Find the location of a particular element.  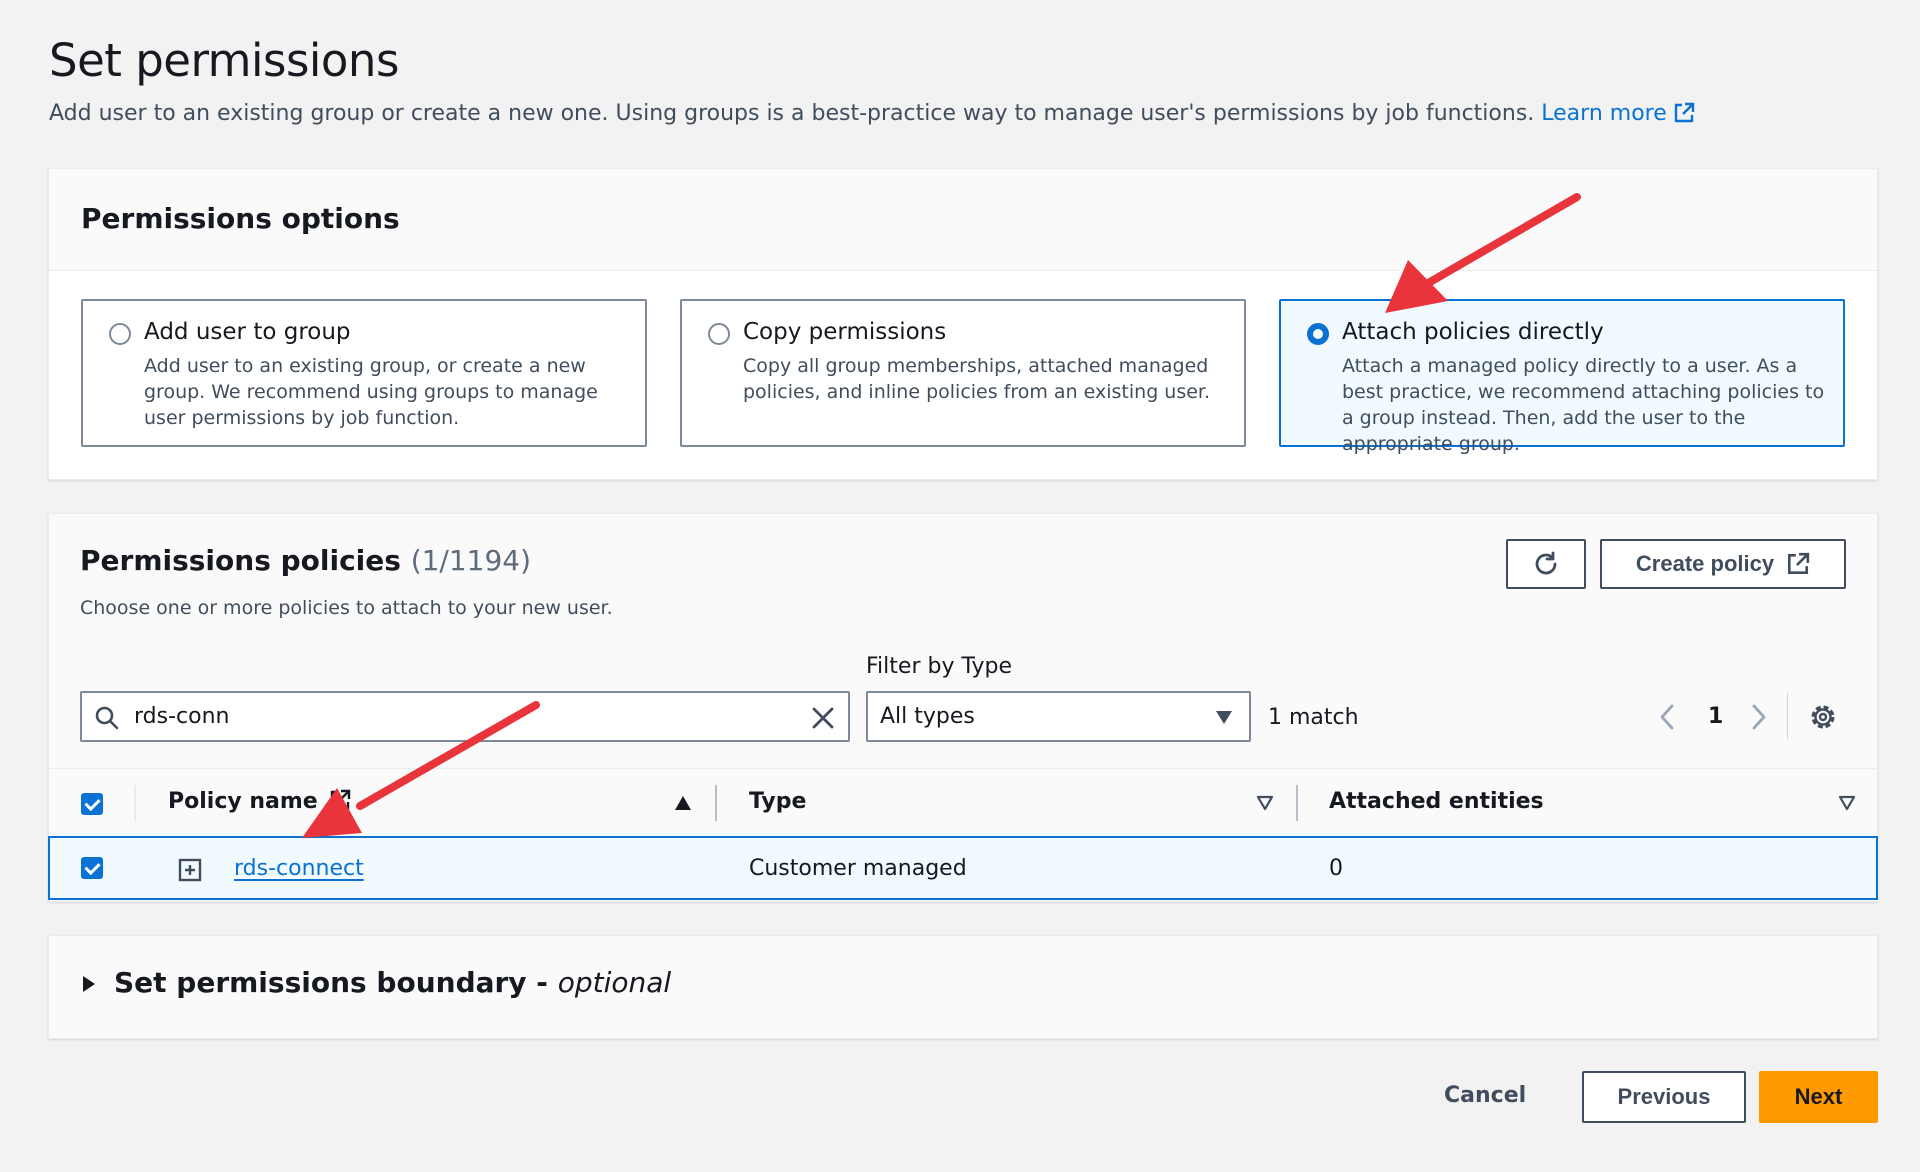

permissions-policies-title: Permissions policies (1/1194) is located at coordinates (305, 560).